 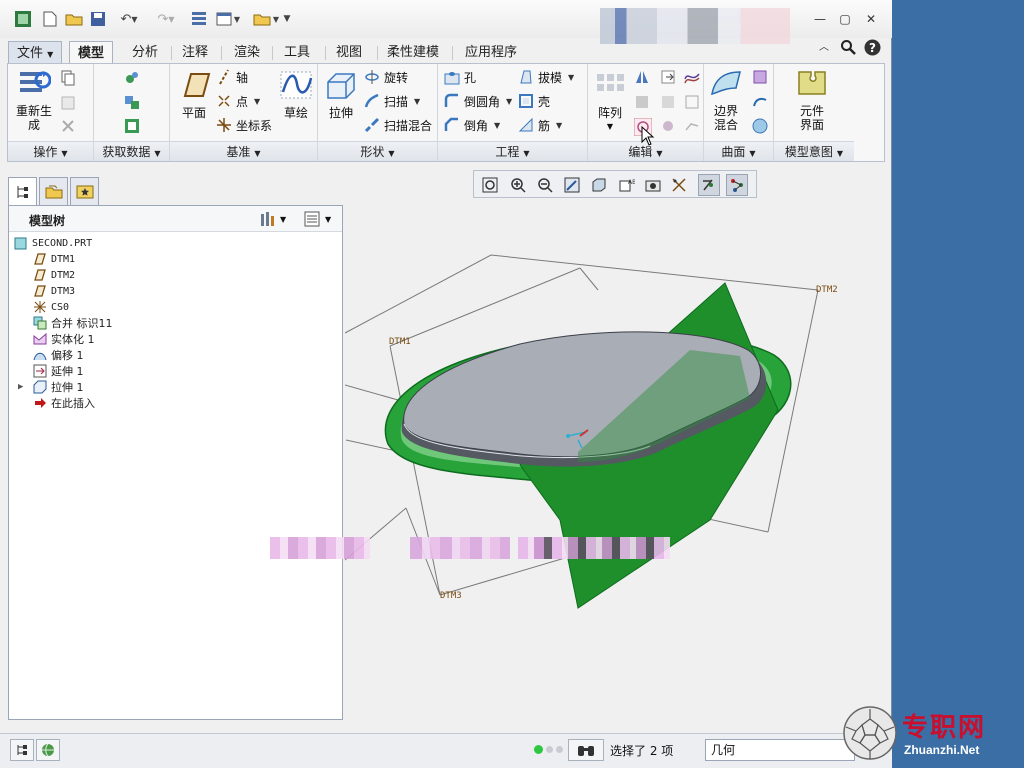 I want to click on project-icon, so click(x=692, y=77).